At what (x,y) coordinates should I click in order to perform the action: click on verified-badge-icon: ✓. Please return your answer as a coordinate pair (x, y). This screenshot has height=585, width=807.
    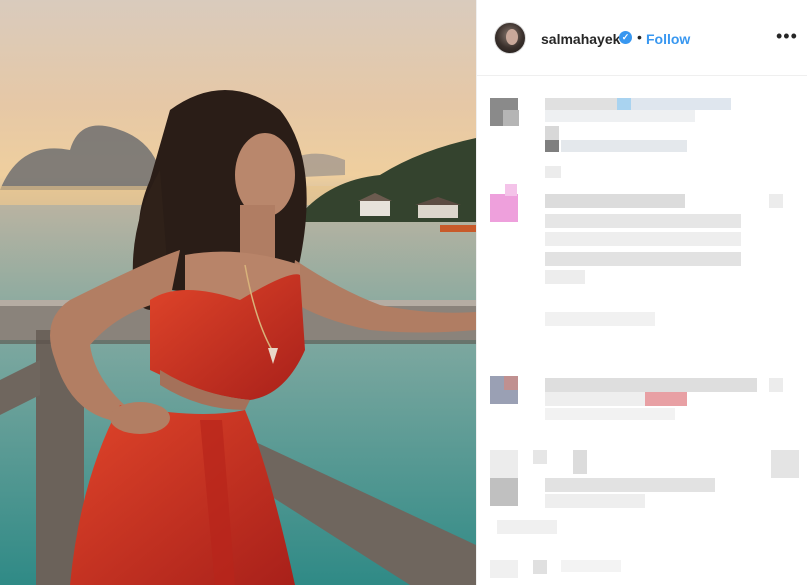
    Looking at the image, I should click on (625, 37).